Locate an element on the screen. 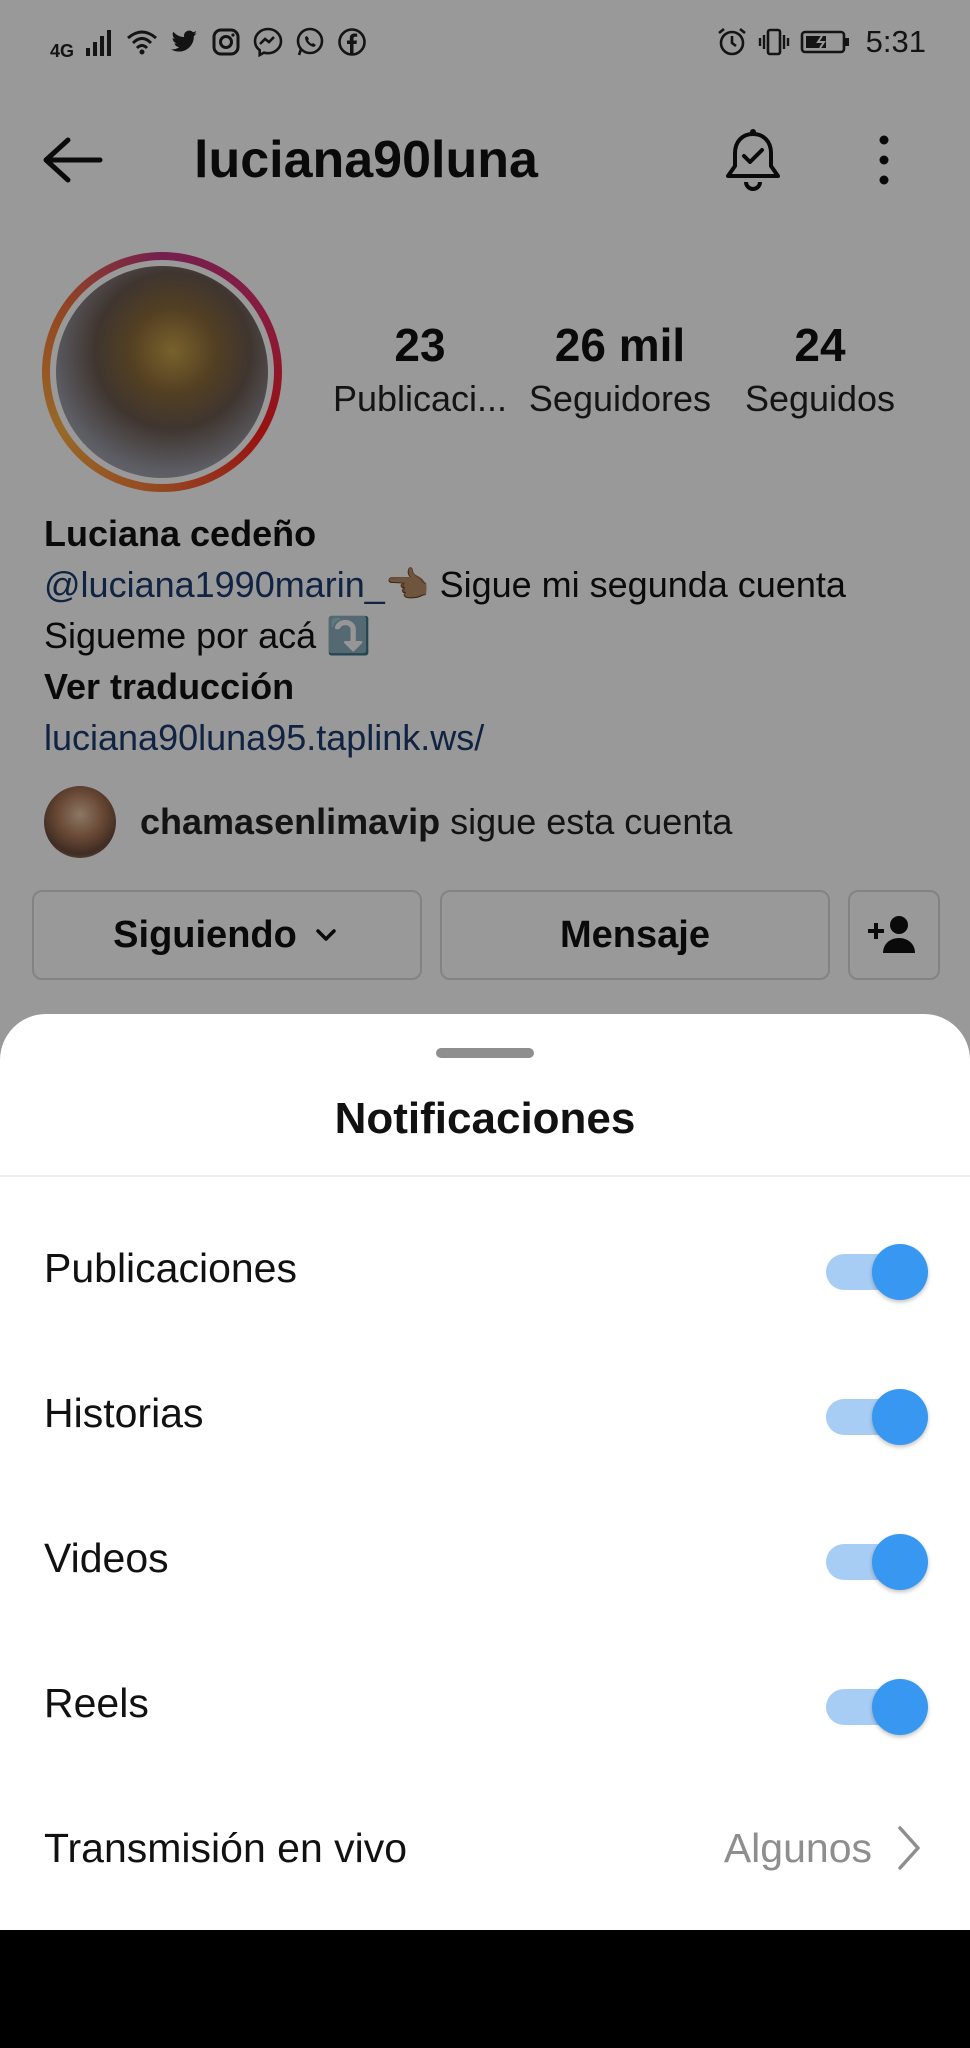 The height and width of the screenshot is (2048, 970). row-label: Publicaciones is located at coordinates (170, 1267).